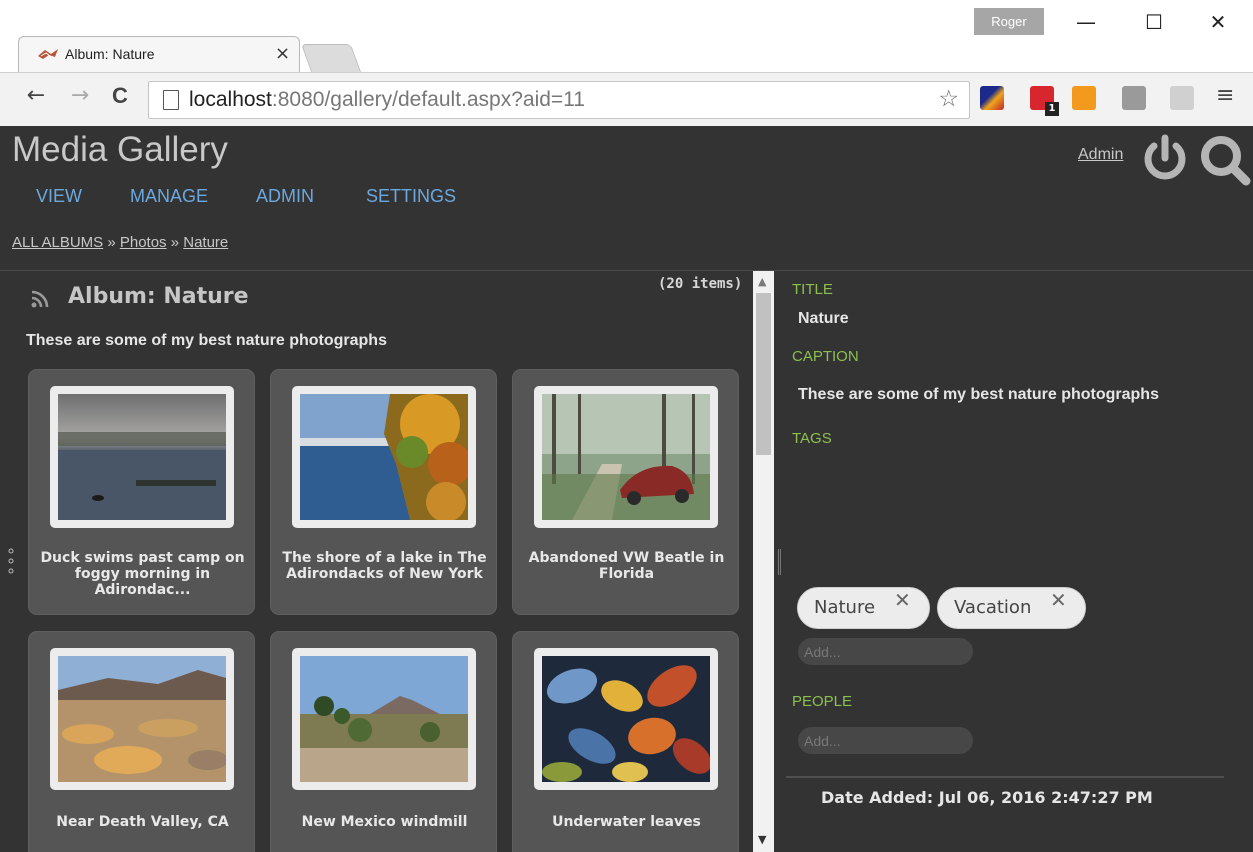 This screenshot has width=1253, height=852. I want to click on page-icon, so click(171, 100).